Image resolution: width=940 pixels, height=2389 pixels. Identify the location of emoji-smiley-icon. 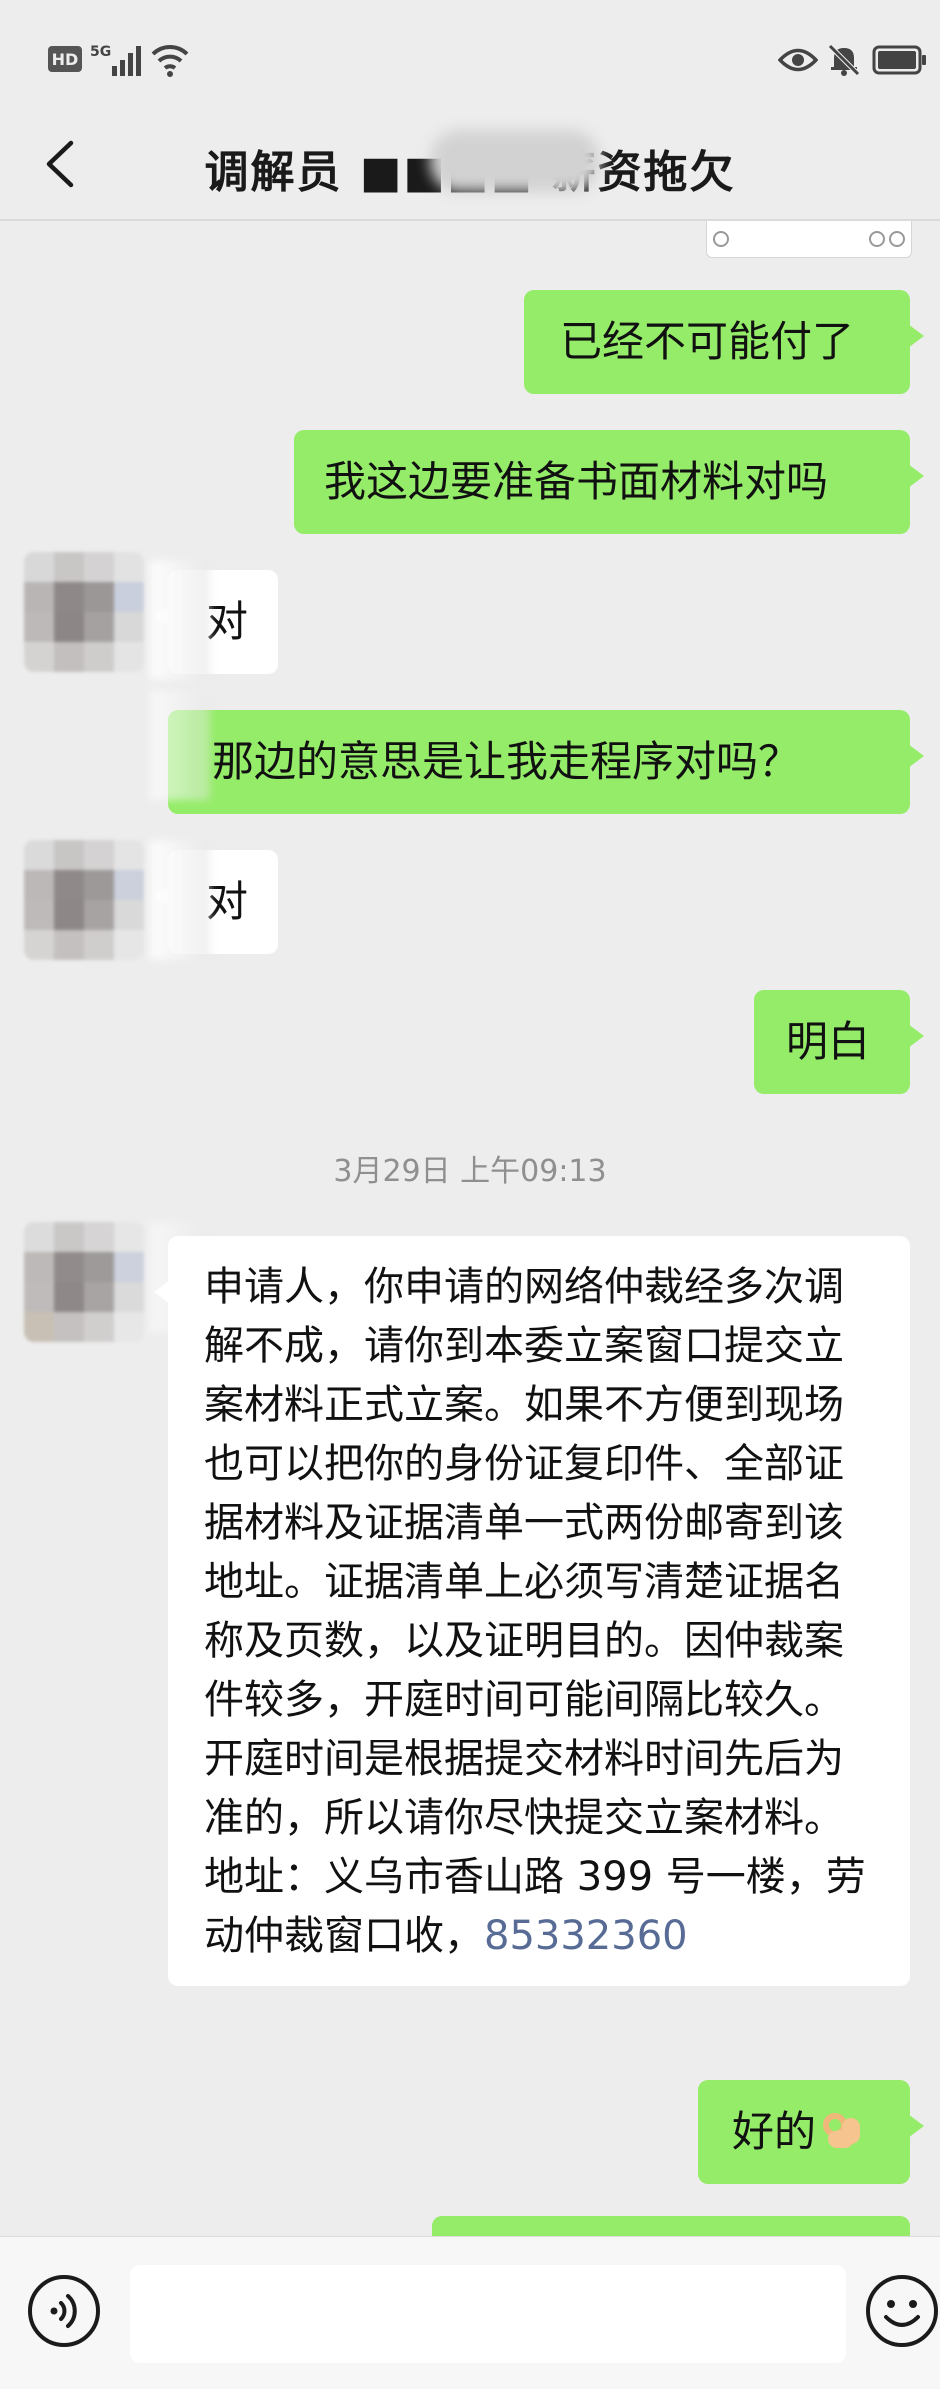
(902, 2311).